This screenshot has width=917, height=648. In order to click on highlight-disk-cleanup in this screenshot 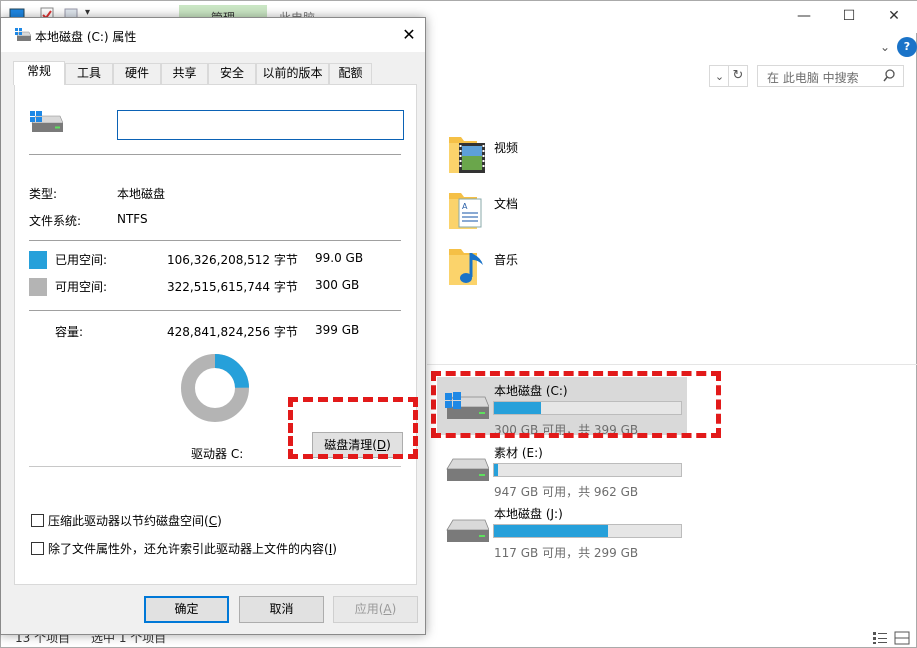, I will do `click(353, 428)`.